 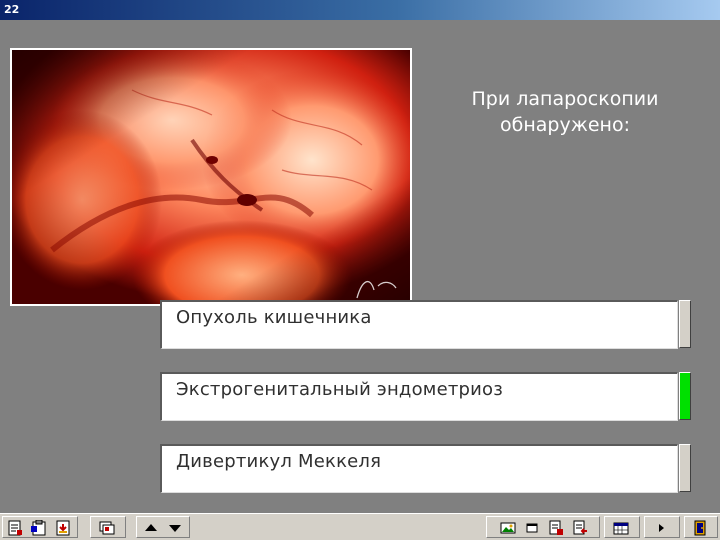 I want to click on exit-door-icon, so click(x=700, y=528).